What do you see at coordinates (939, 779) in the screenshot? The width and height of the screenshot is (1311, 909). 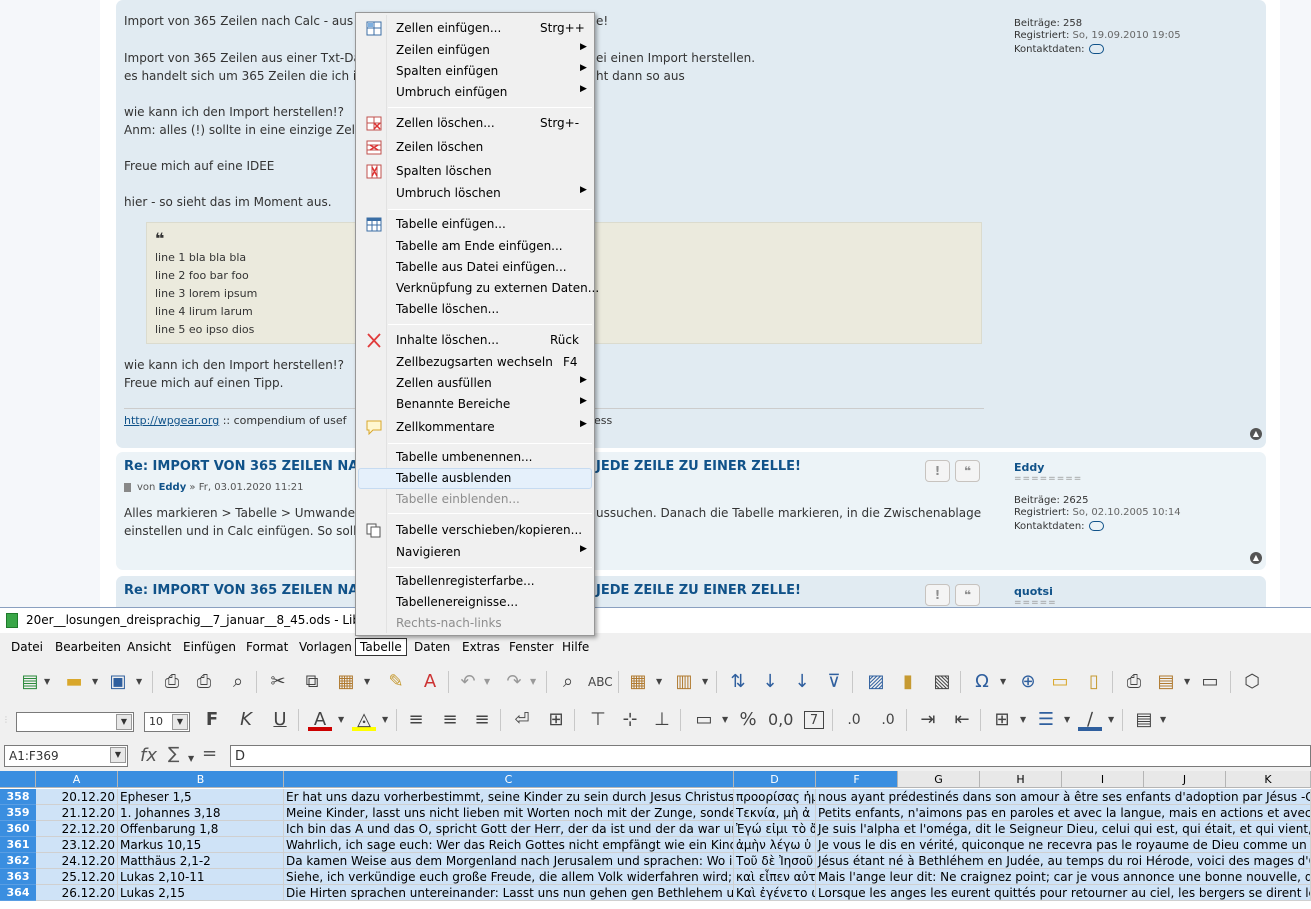 I see `column-header: G` at bounding box center [939, 779].